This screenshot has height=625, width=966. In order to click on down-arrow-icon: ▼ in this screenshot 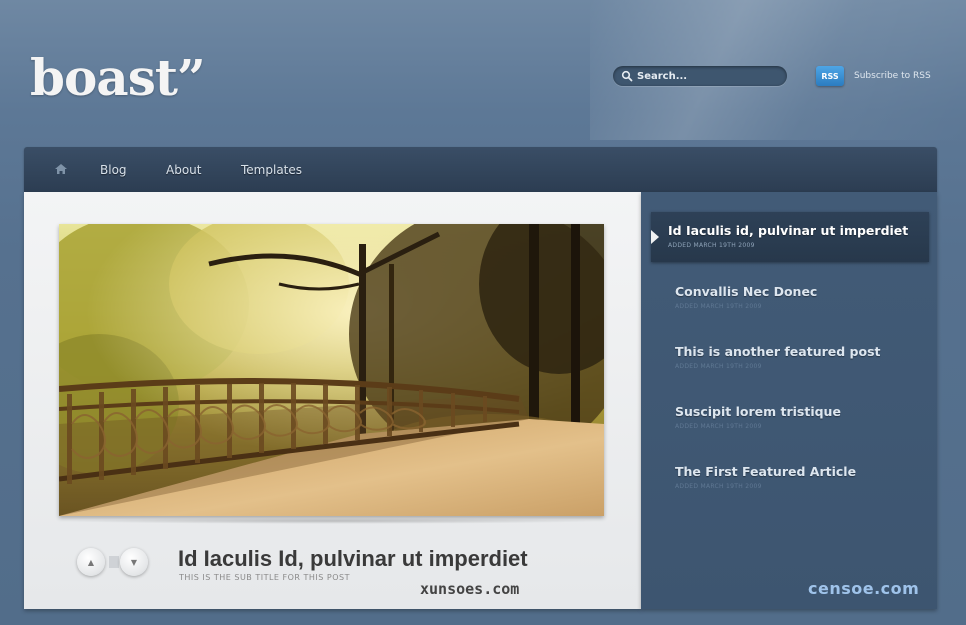, I will do `click(134, 562)`.